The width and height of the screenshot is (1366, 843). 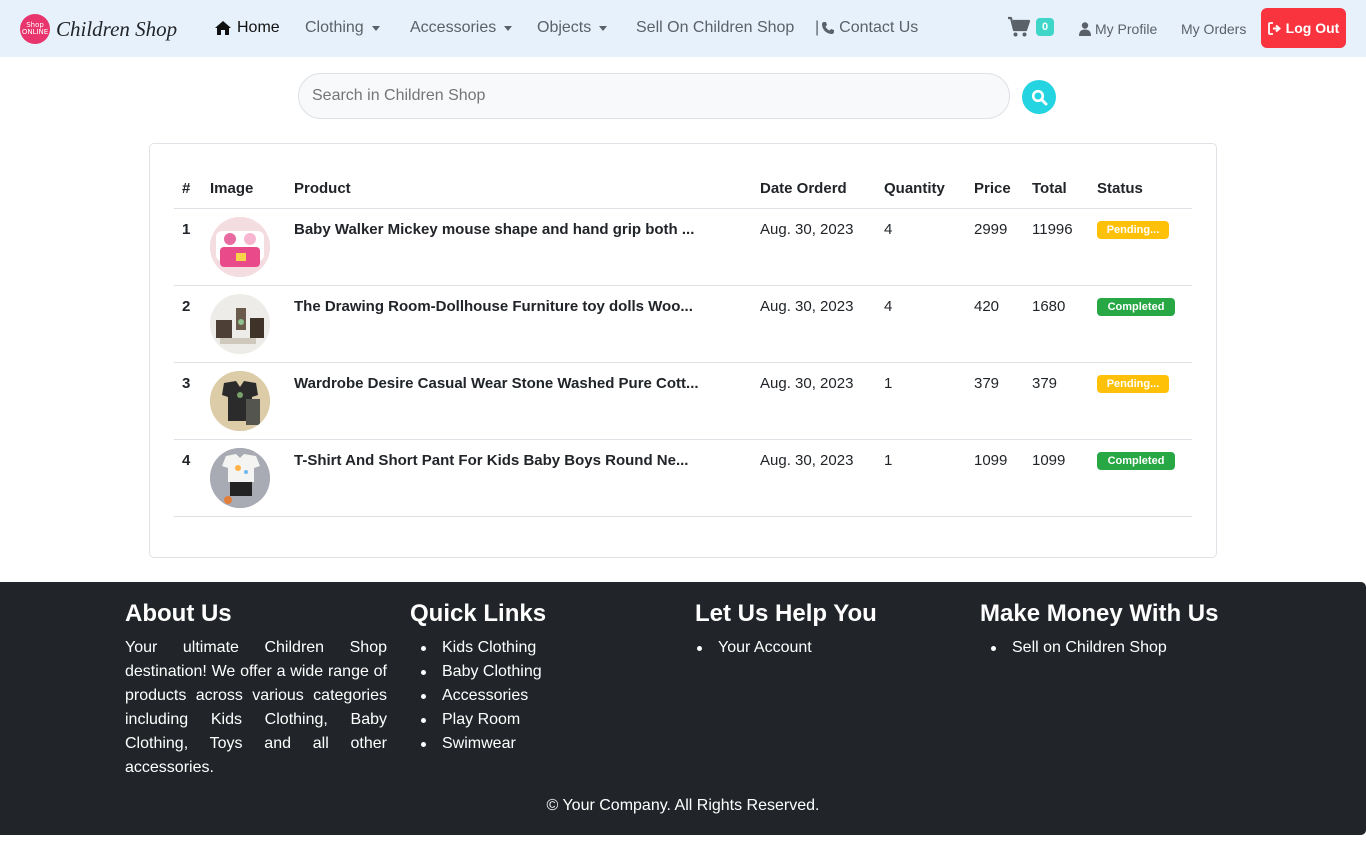 I want to click on order-price: 2999, so click(x=991, y=229).